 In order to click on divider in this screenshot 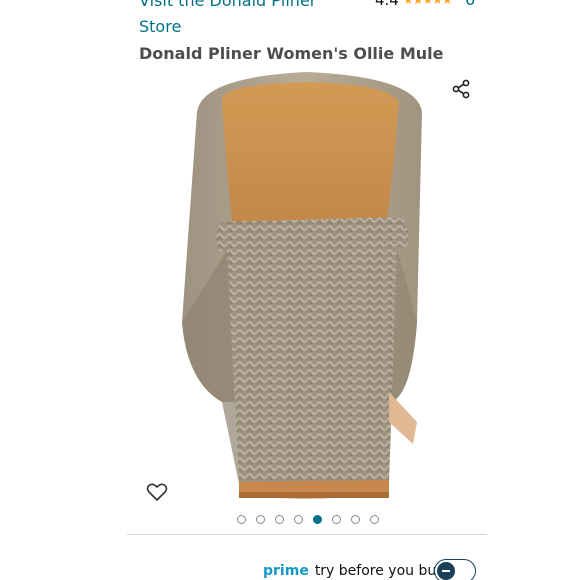, I will do `click(307, 534)`.